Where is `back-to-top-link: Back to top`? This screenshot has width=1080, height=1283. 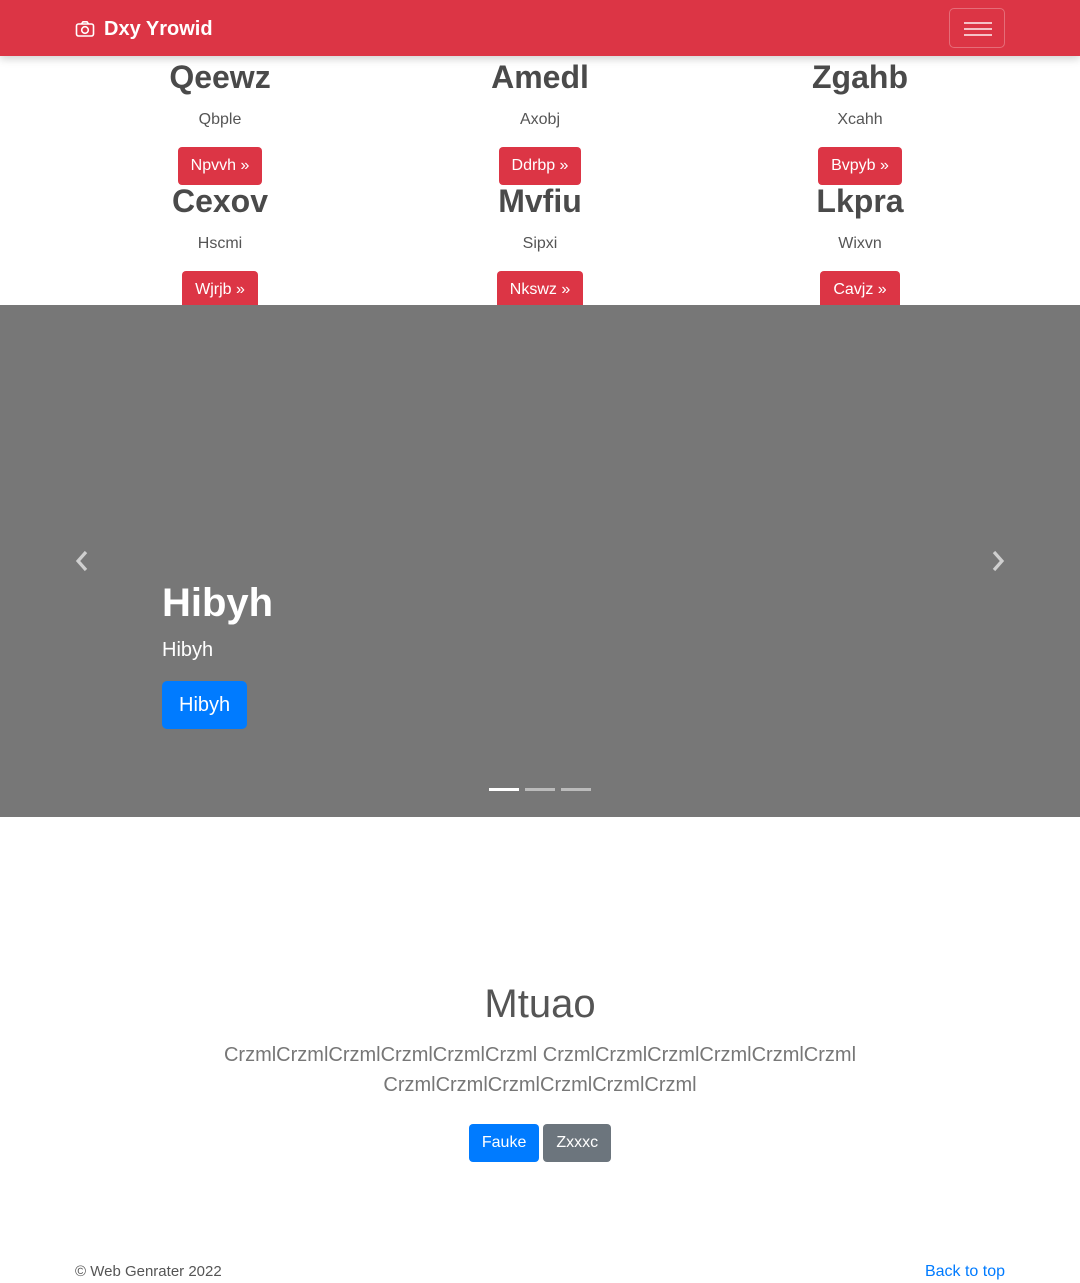
back-to-top-link: Back to top is located at coordinates (965, 1272).